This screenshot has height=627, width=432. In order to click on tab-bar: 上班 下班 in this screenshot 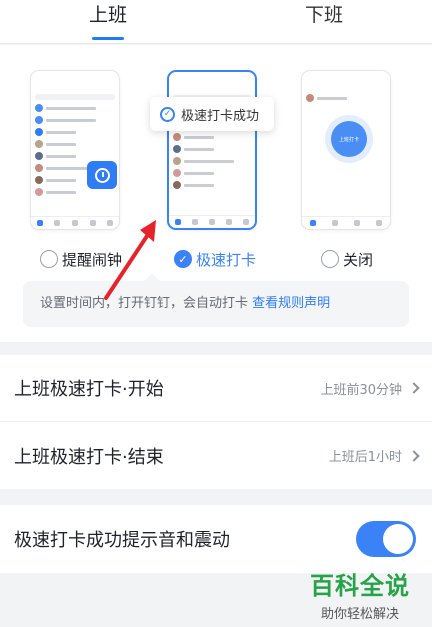, I will do `click(216, 22)`.